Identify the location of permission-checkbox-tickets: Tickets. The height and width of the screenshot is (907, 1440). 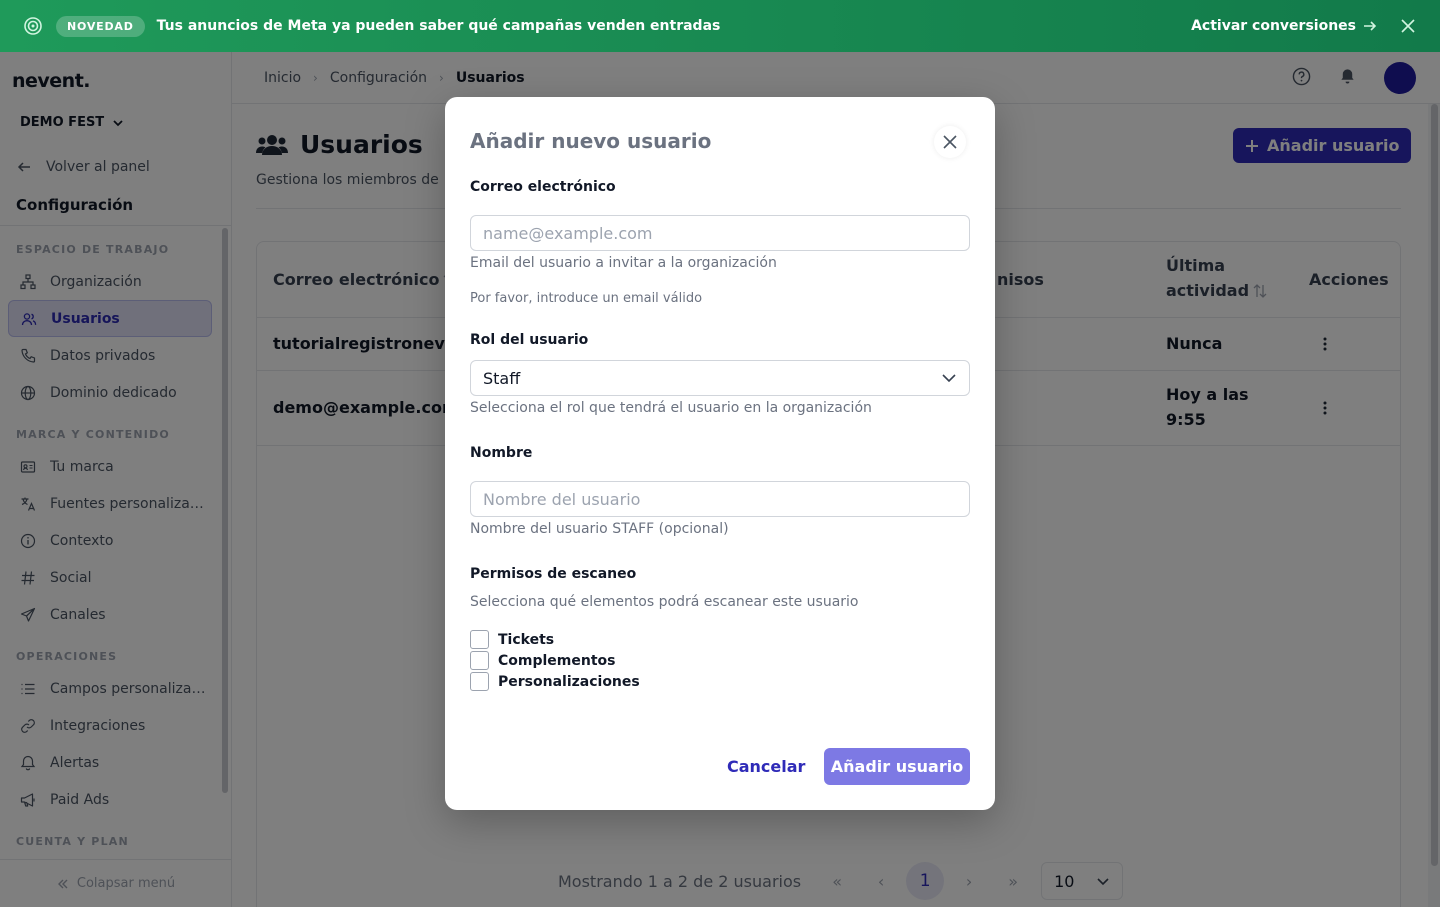
(512, 639).